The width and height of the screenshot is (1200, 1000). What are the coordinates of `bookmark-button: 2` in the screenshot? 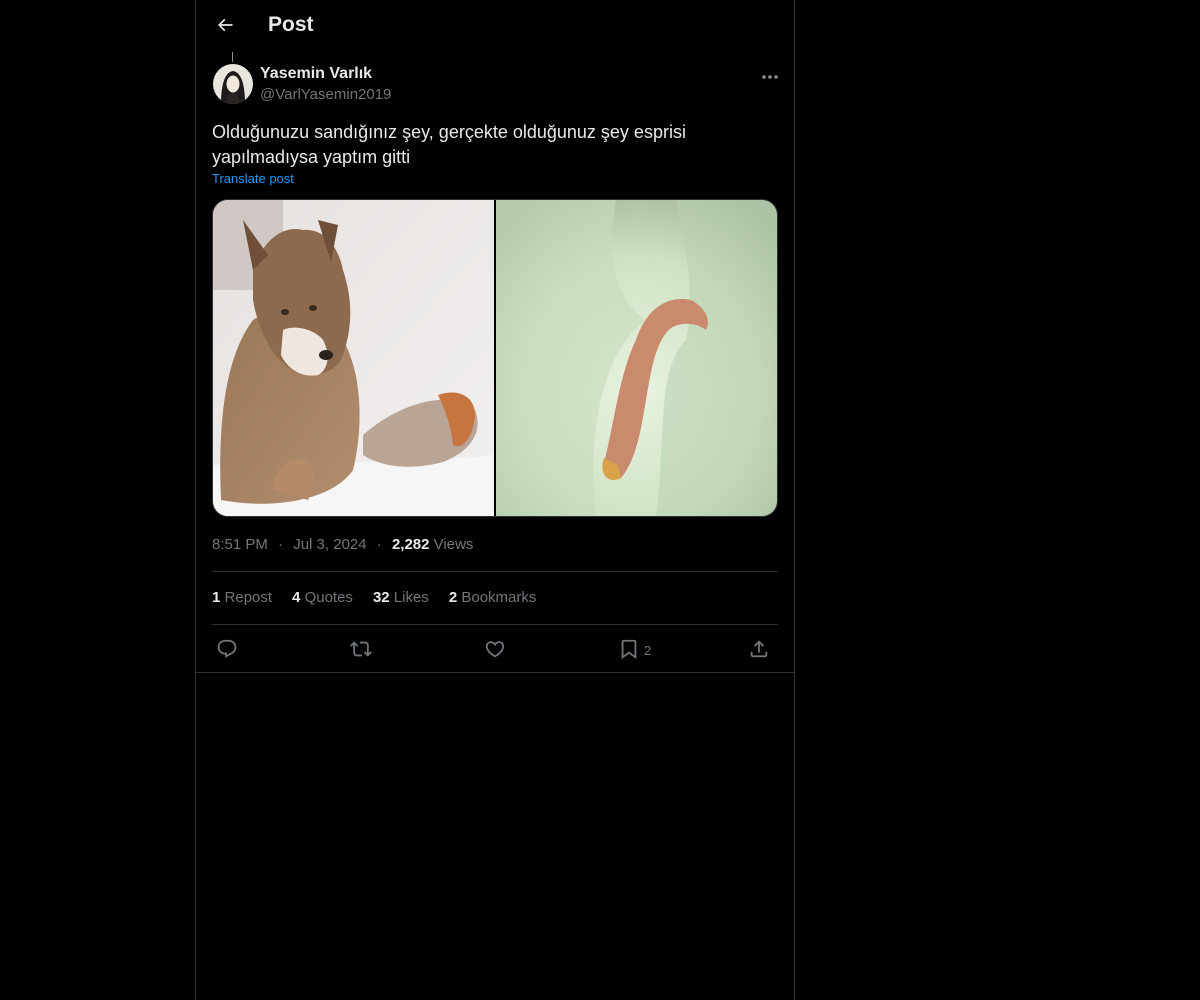 It's located at (634, 650).